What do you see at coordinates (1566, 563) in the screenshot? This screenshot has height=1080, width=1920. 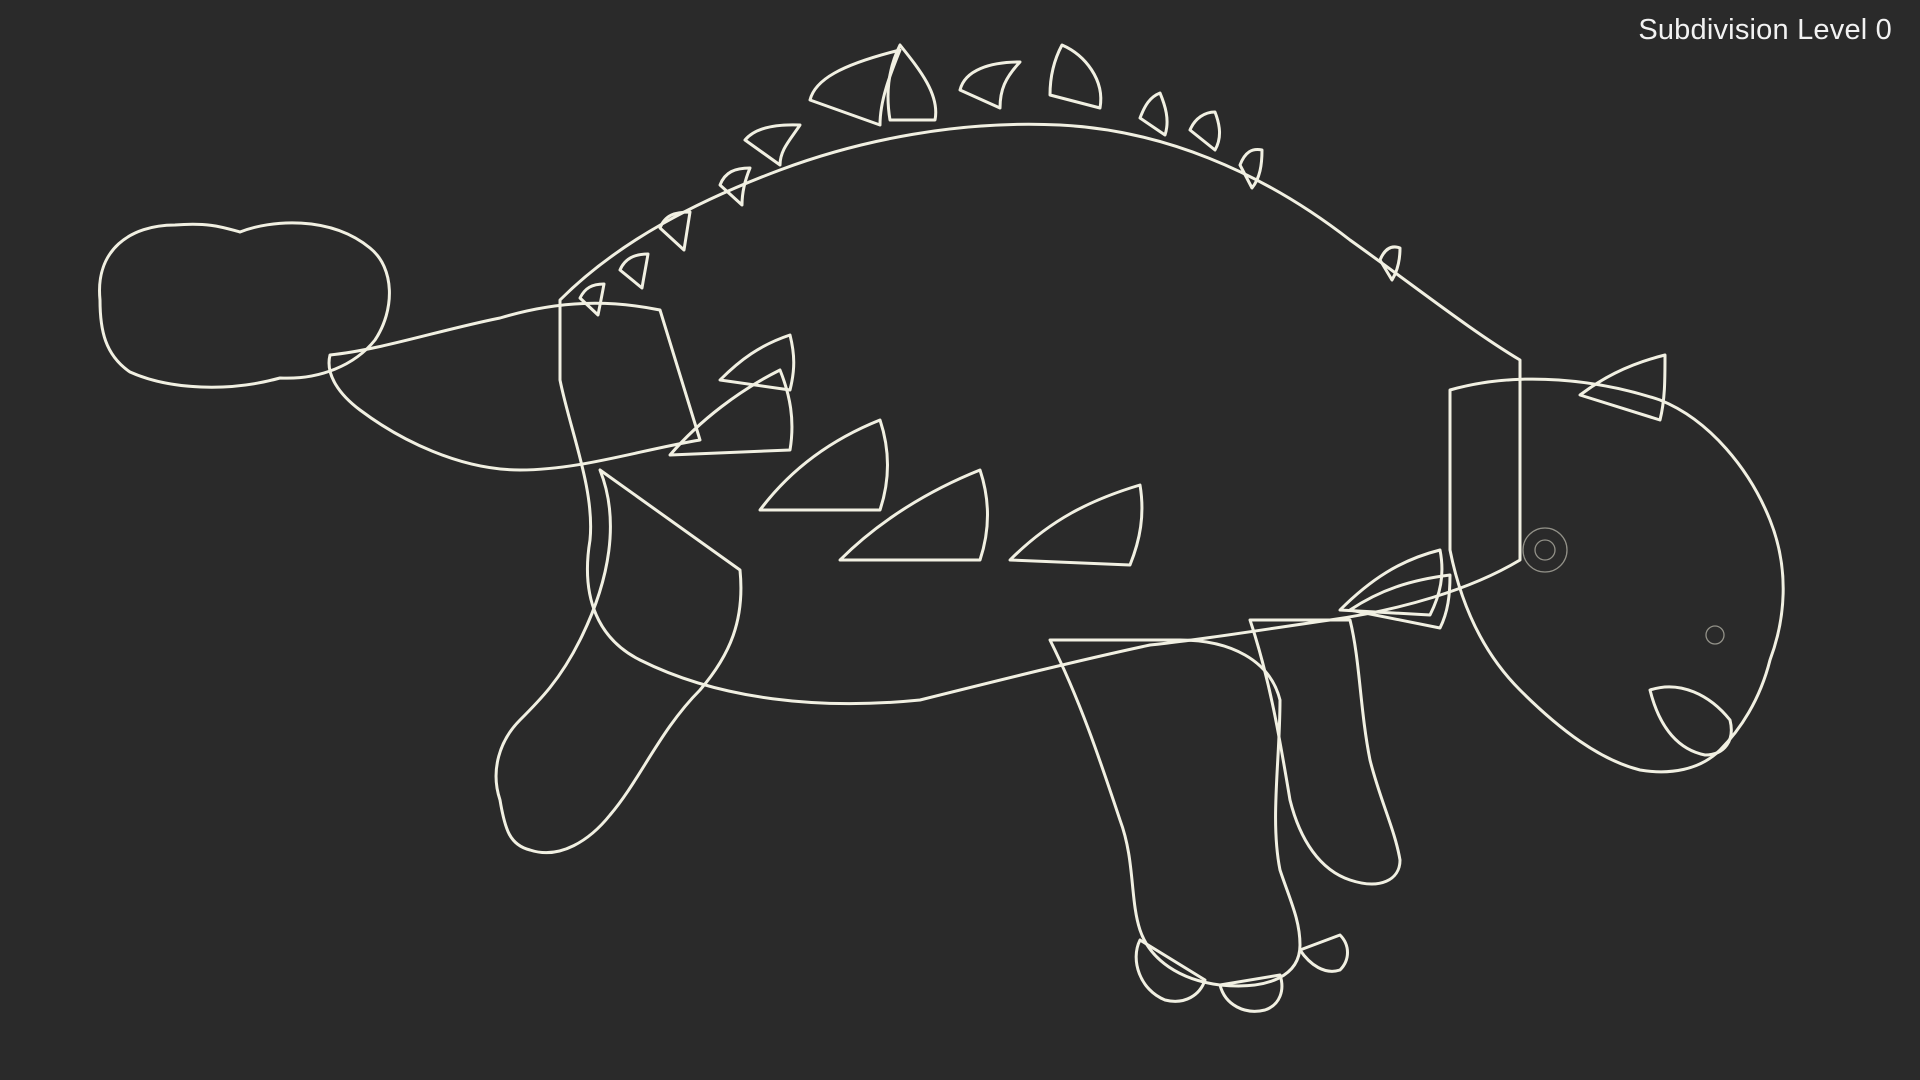 I see `dinosaur-head` at bounding box center [1566, 563].